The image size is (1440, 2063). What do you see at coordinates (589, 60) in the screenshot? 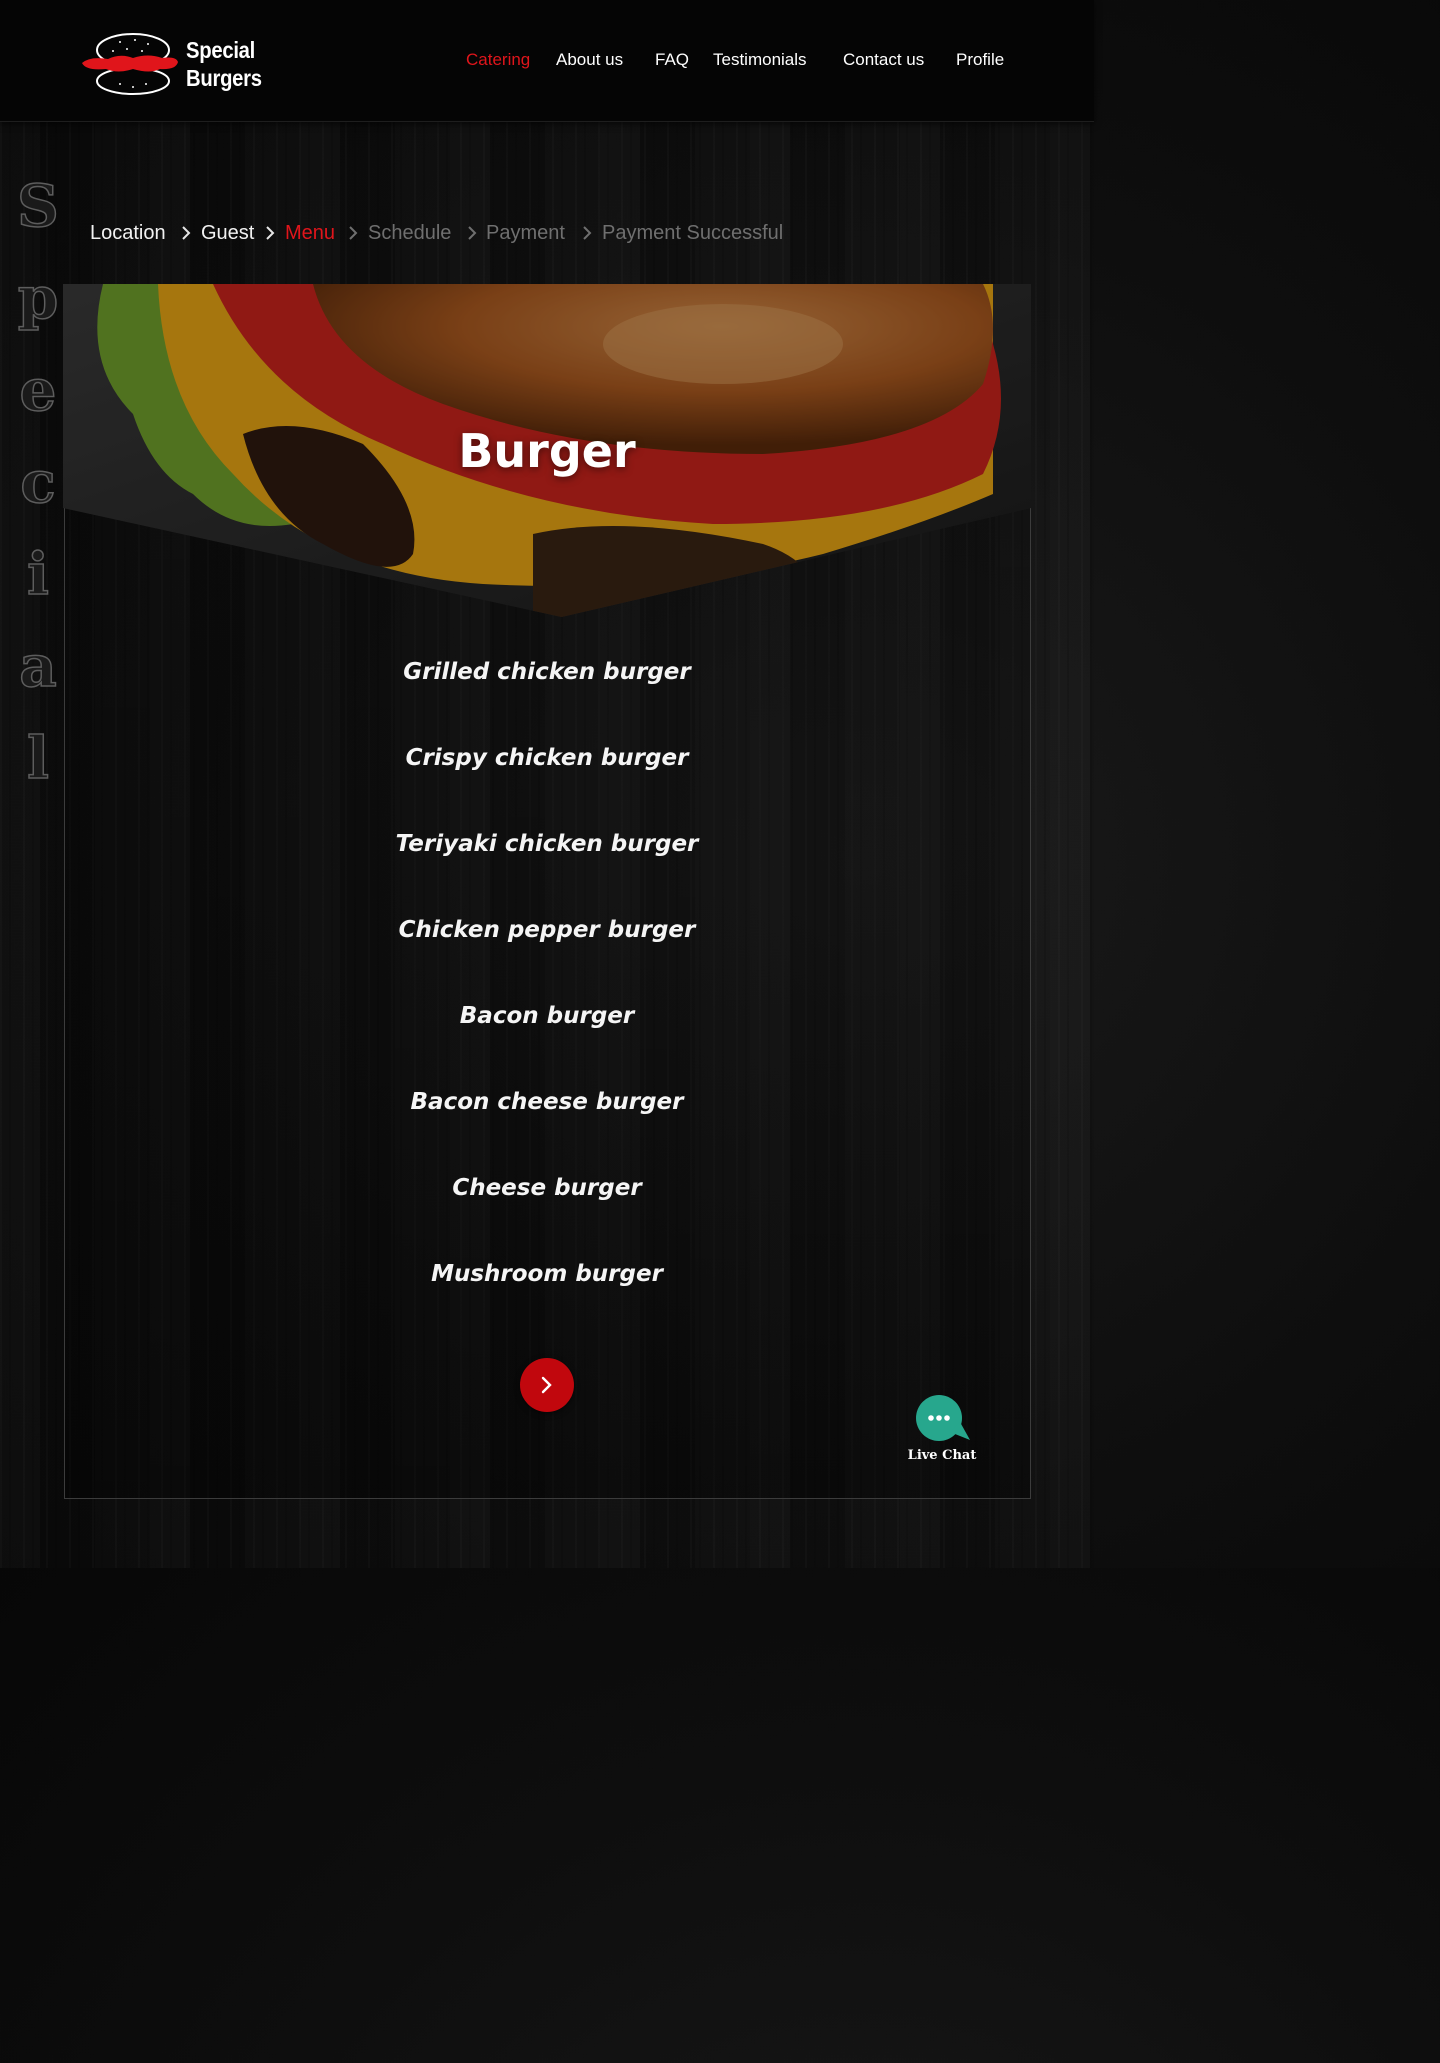
I see `nav-about-us: About us` at bounding box center [589, 60].